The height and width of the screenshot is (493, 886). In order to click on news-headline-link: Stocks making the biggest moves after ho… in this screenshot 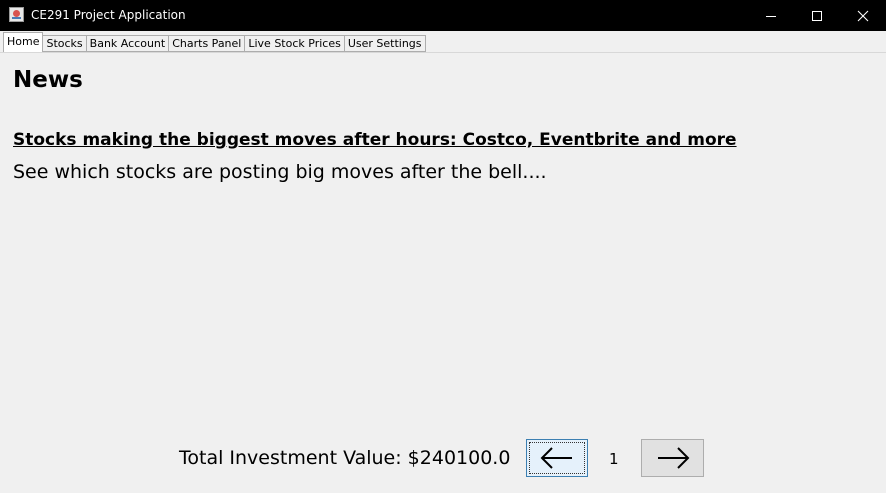, I will do `click(375, 140)`.